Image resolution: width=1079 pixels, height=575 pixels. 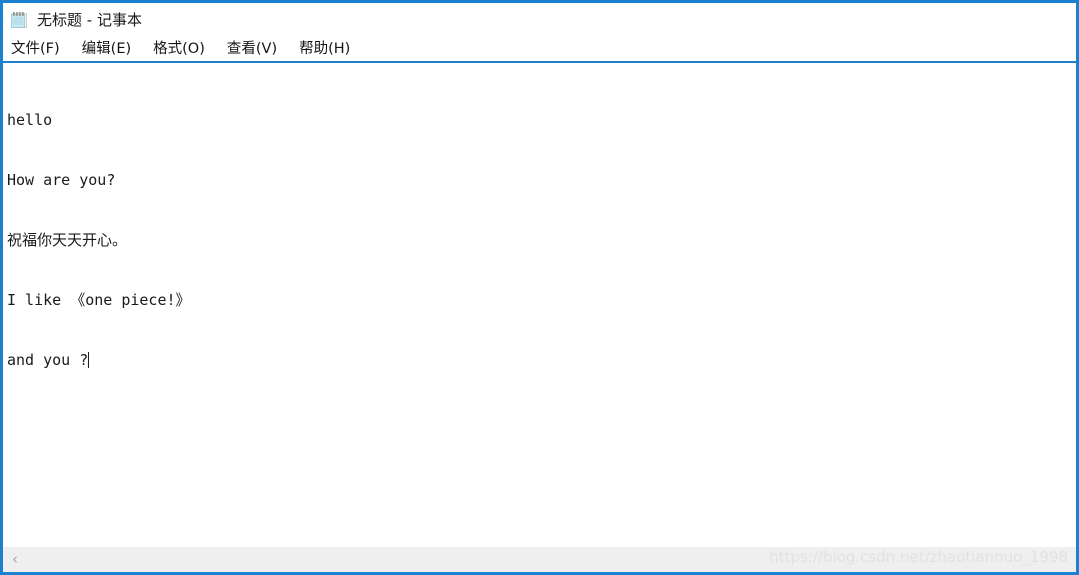 What do you see at coordinates (252, 49) in the screenshot?
I see `menu-item-view: 查看(V)` at bounding box center [252, 49].